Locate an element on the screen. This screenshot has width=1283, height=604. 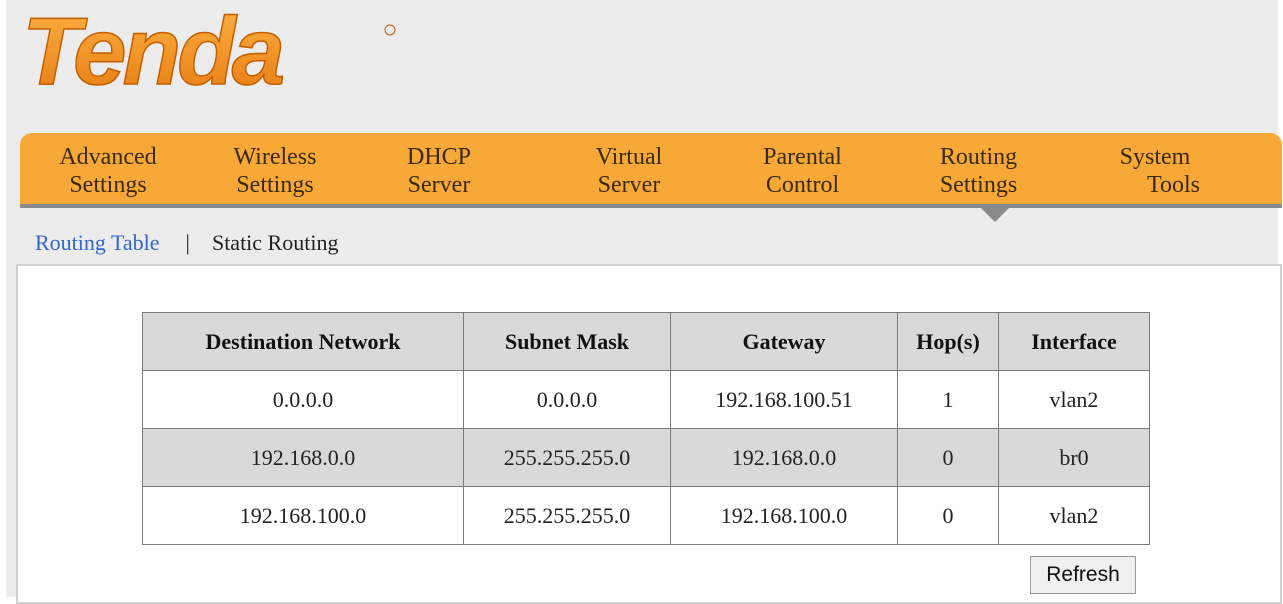
nav-label-line2: Control is located at coordinates (802, 185).